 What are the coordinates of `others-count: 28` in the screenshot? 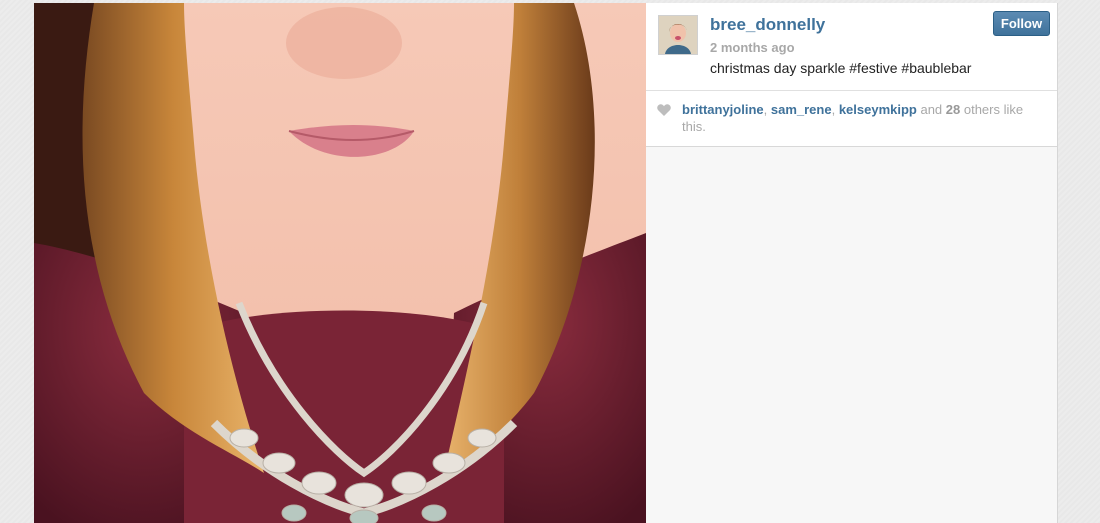 It's located at (953, 109).